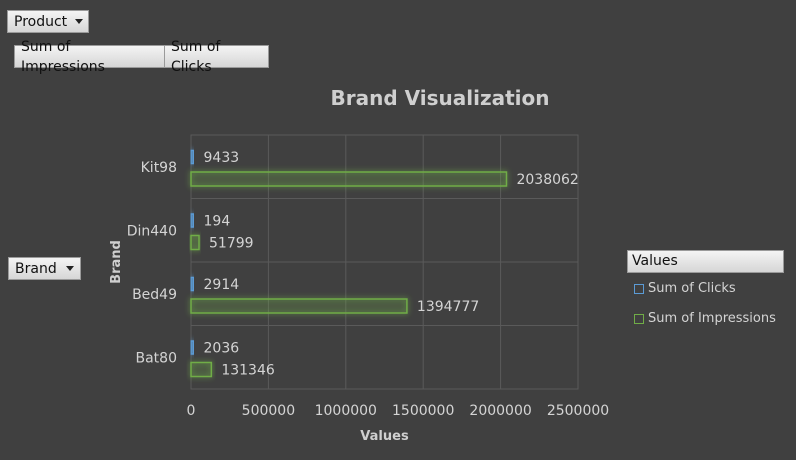  I want to click on legend-item-impressions: Sum of Impressions, so click(705, 318).